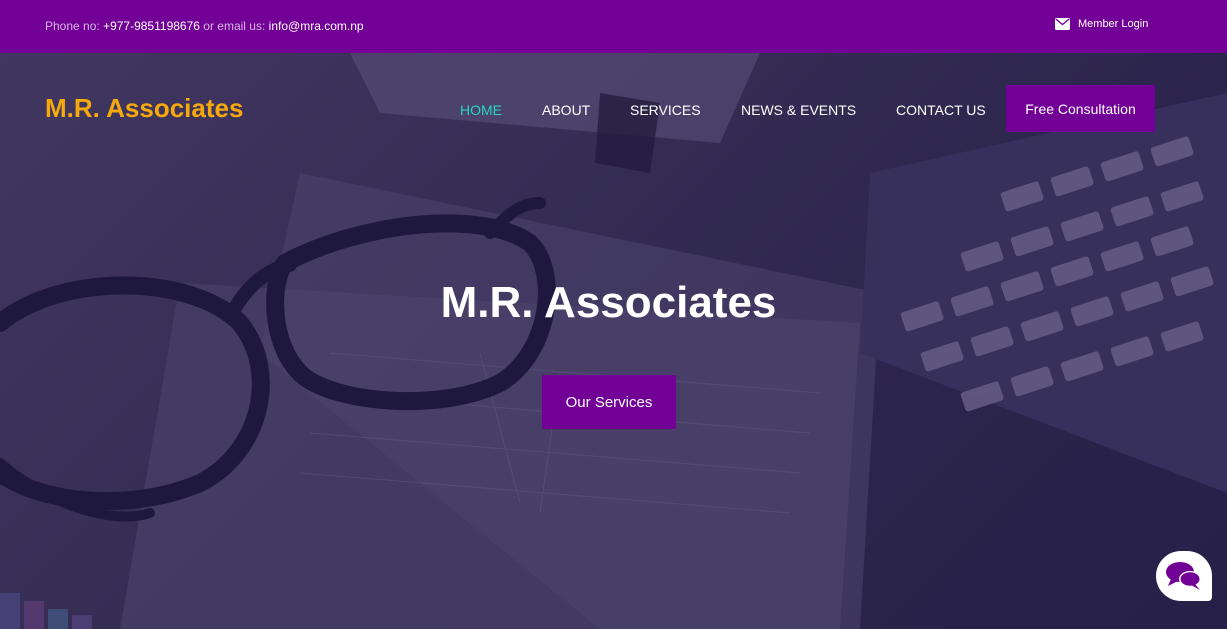 This screenshot has height=629, width=1227. What do you see at coordinates (316, 26) in the screenshot?
I see `email-address: info@mra.com.np` at bounding box center [316, 26].